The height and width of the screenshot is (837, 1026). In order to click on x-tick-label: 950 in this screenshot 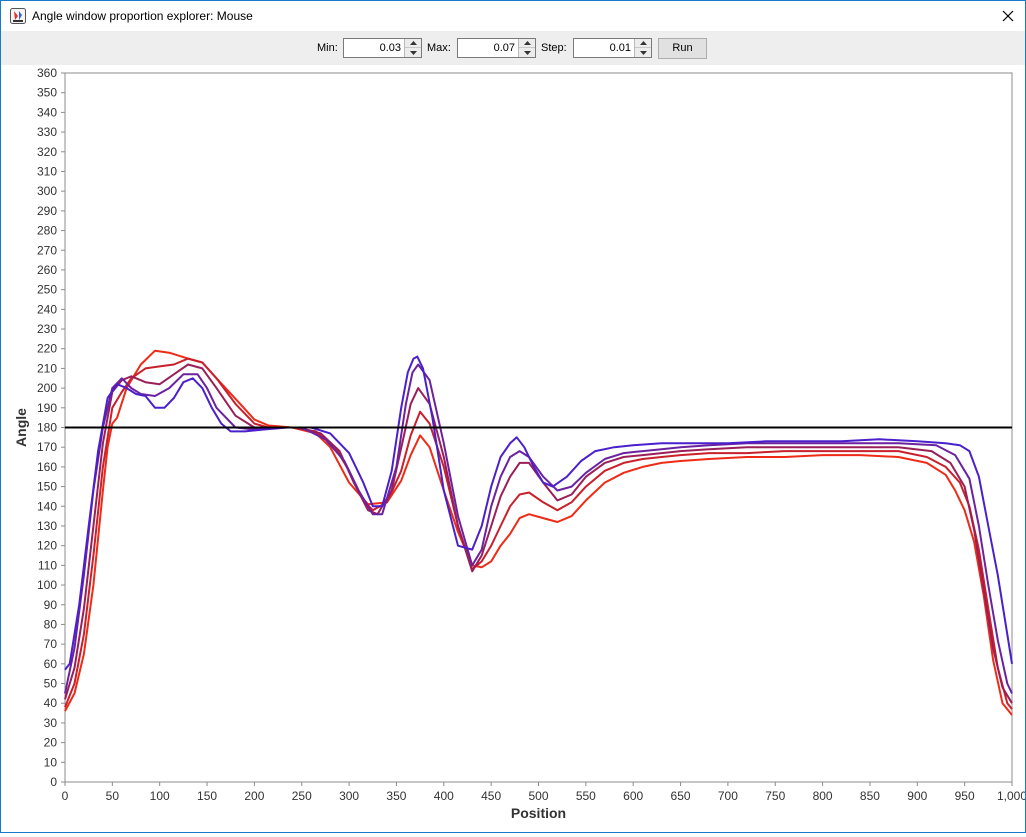, I will do `click(965, 796)`.